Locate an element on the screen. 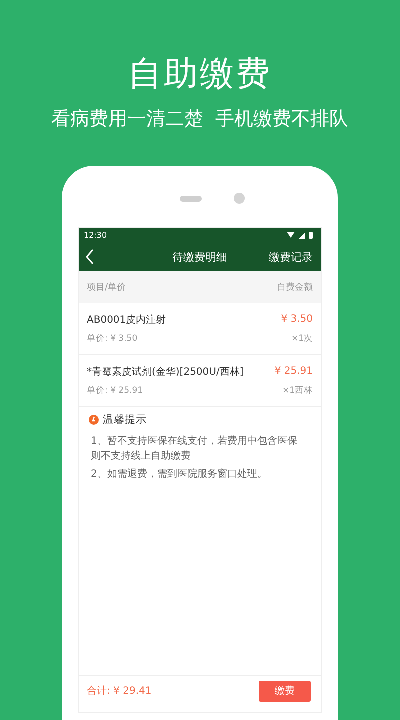  total-amount: 合计: ¥ 29.41 is located at coordinates (119, 691).